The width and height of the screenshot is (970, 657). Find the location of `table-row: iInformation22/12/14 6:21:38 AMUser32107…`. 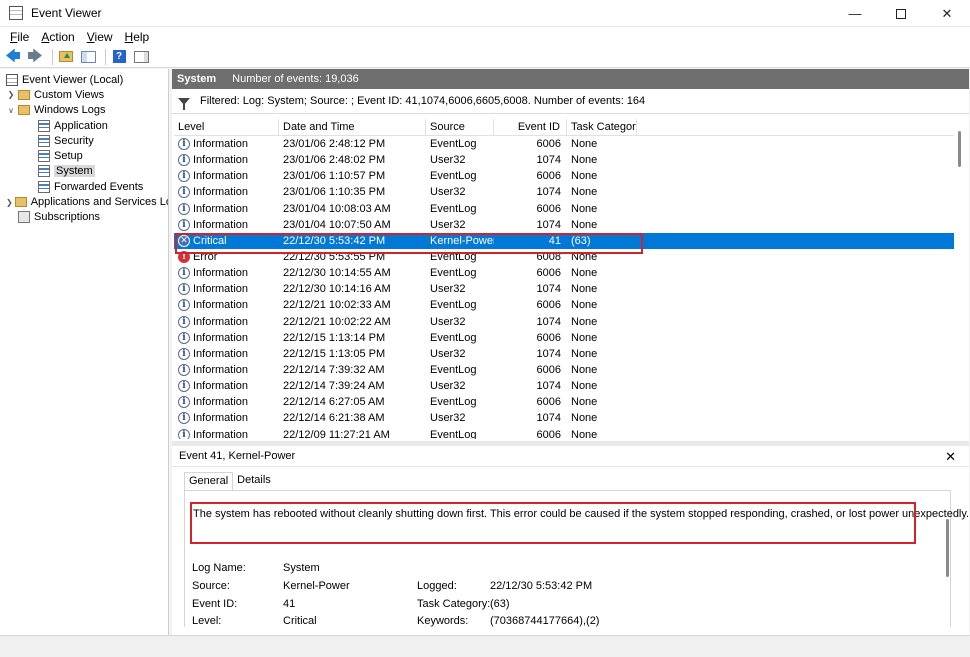

table-row: iInformation22/12/14 6:21:38 AMUser32107… is located at coordinates (565, 418).